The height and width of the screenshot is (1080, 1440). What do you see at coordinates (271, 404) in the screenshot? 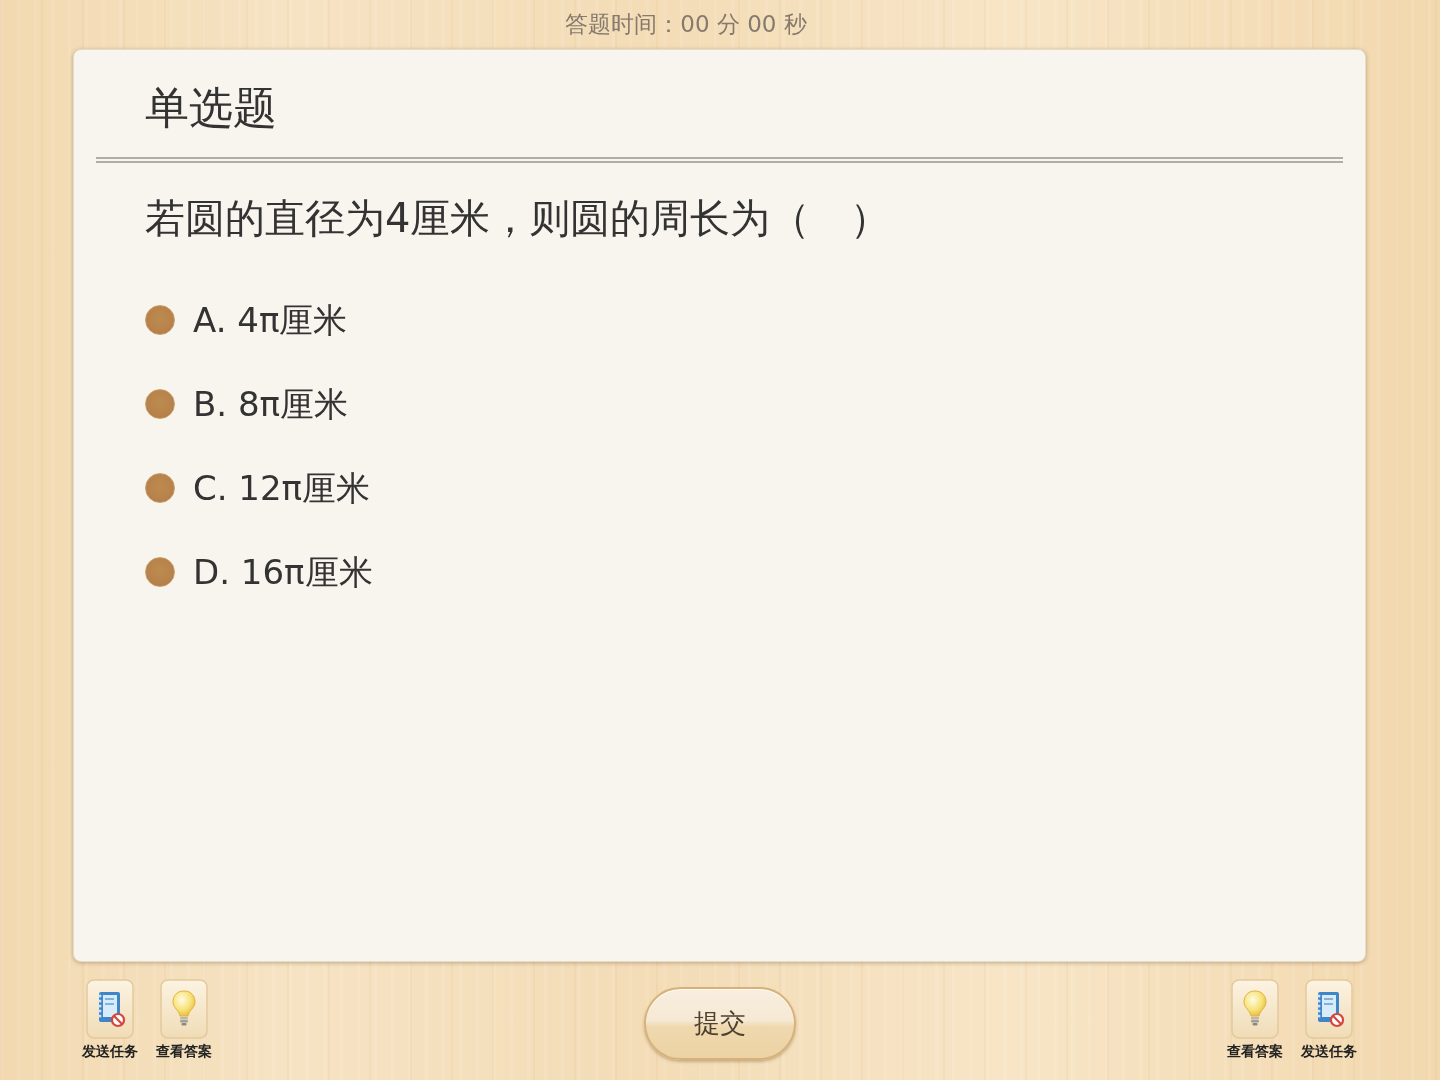
I see `option-label: B. 8π厘米` at bounding box center [271, 404].